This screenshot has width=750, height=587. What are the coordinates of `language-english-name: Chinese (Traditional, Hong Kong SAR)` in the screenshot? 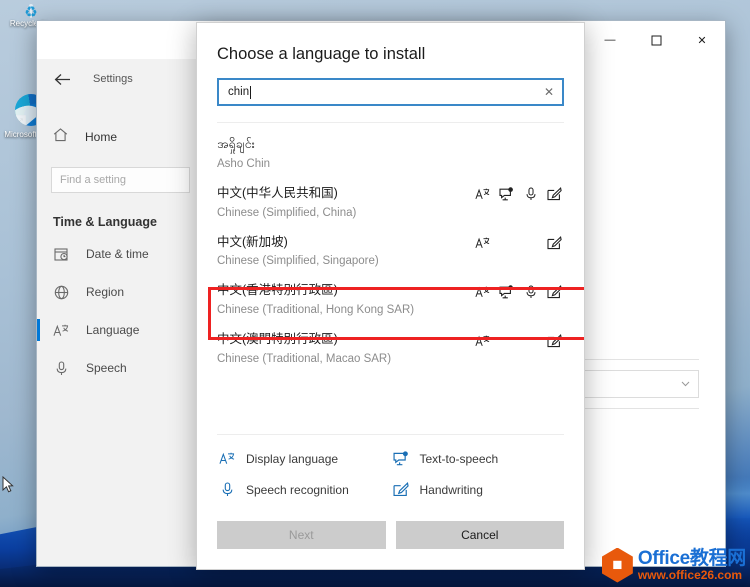 It's located at (316, 310).